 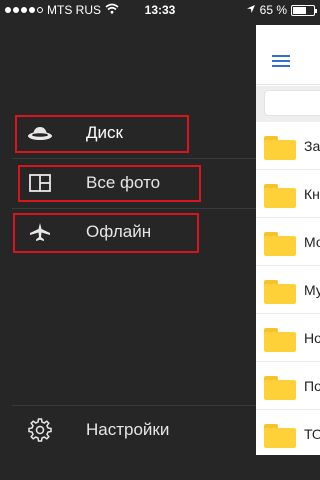 I want to click on hamburger-menu-icon, so click(x=281, y=61).